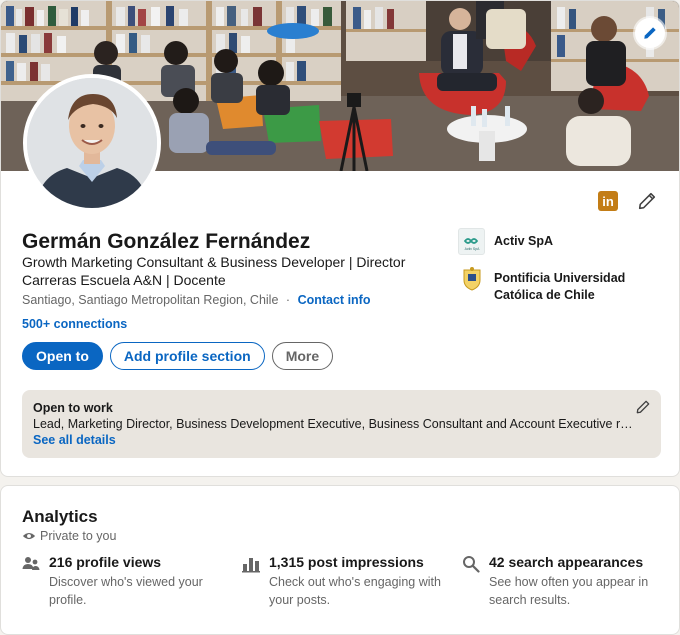  I want to click on activ-spa-logo: Activ SpA, so click(471, 241).